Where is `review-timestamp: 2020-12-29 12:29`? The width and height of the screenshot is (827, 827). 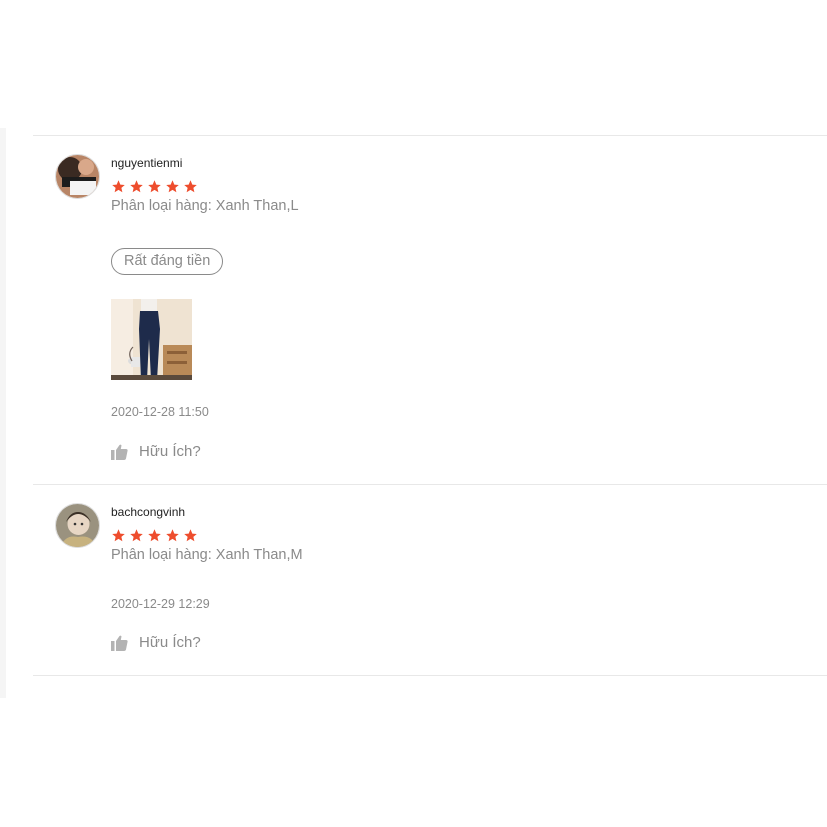 review-timestamp: 2020-12-29 12:29 is located at coordinates (160, 604).